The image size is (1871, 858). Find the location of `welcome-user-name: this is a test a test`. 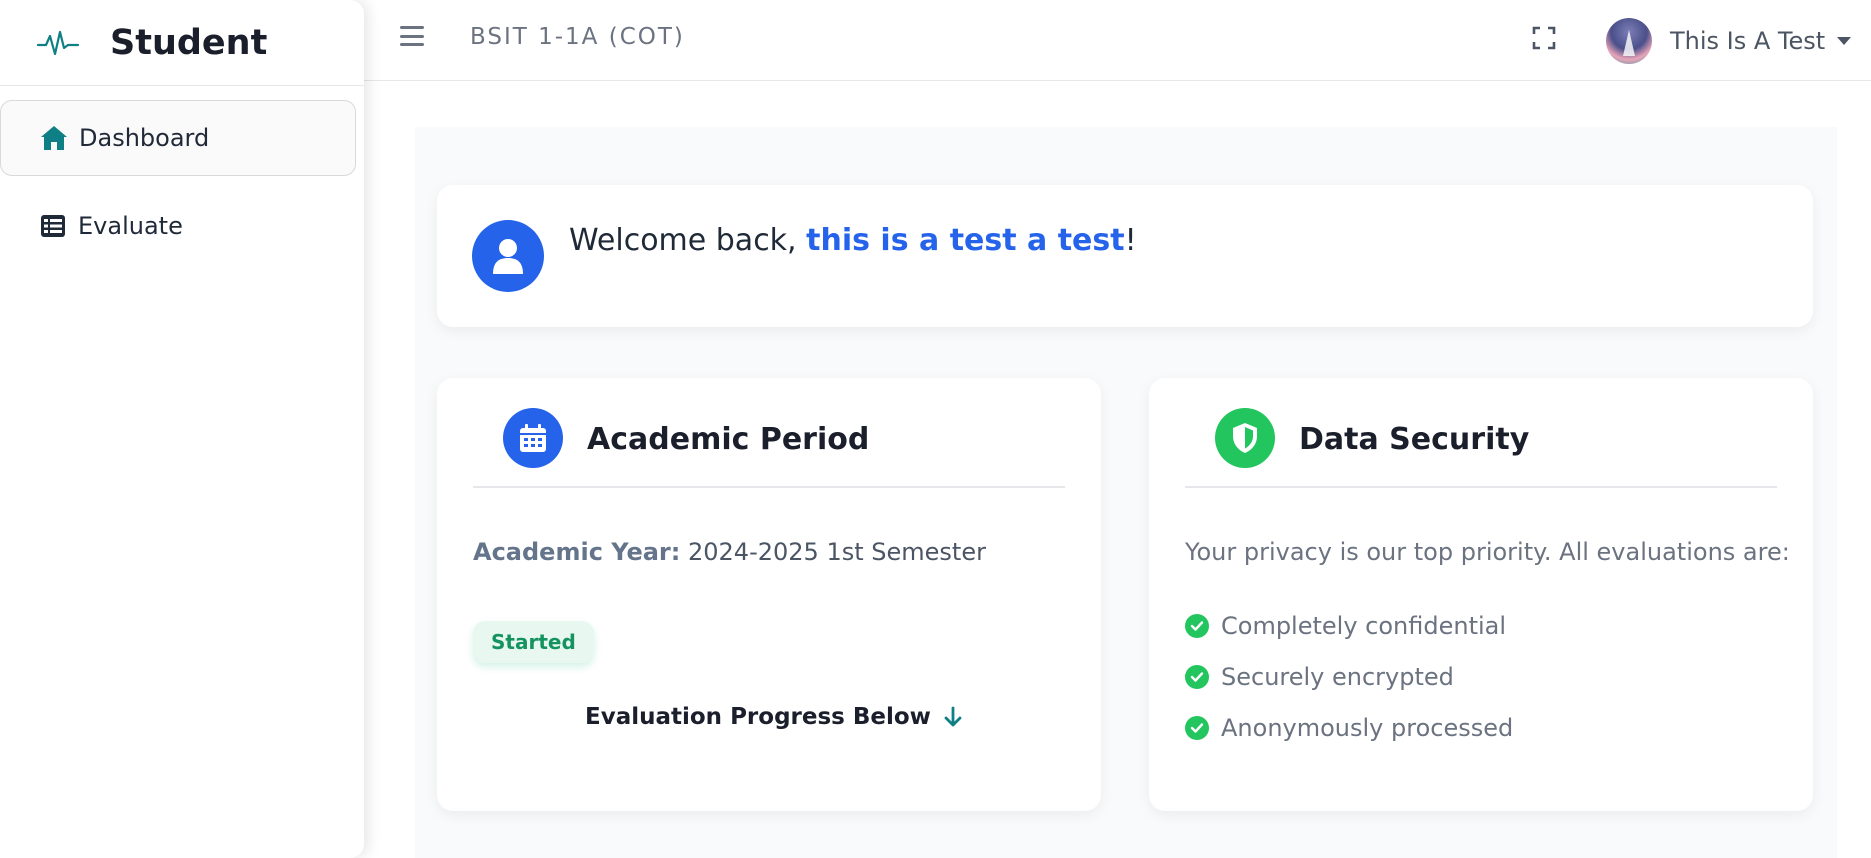

welcome-user-name: this is a test a test is located at coordinates (965, 240).